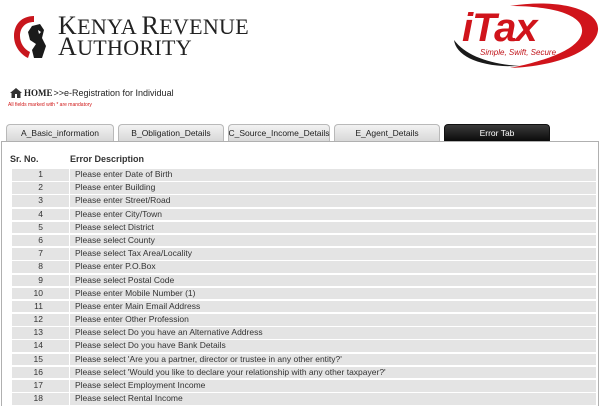 This screenshot has width=600, height=406. What do you see at coordinates (40, 293) in the screenshot?
I see `row-sr-no: 10` at bounding box center [40, 293].